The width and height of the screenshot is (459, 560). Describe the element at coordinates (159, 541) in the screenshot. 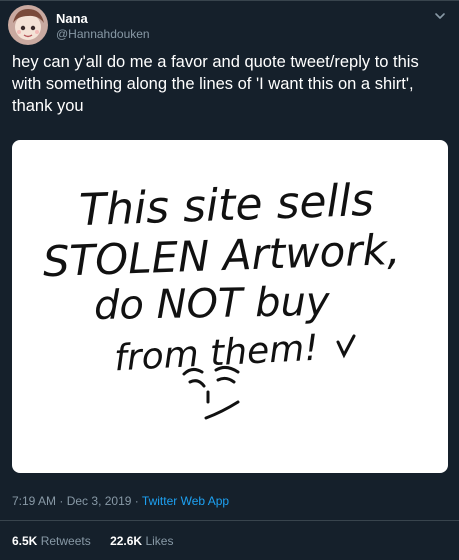

I see `likes-label: Likes` at that location.